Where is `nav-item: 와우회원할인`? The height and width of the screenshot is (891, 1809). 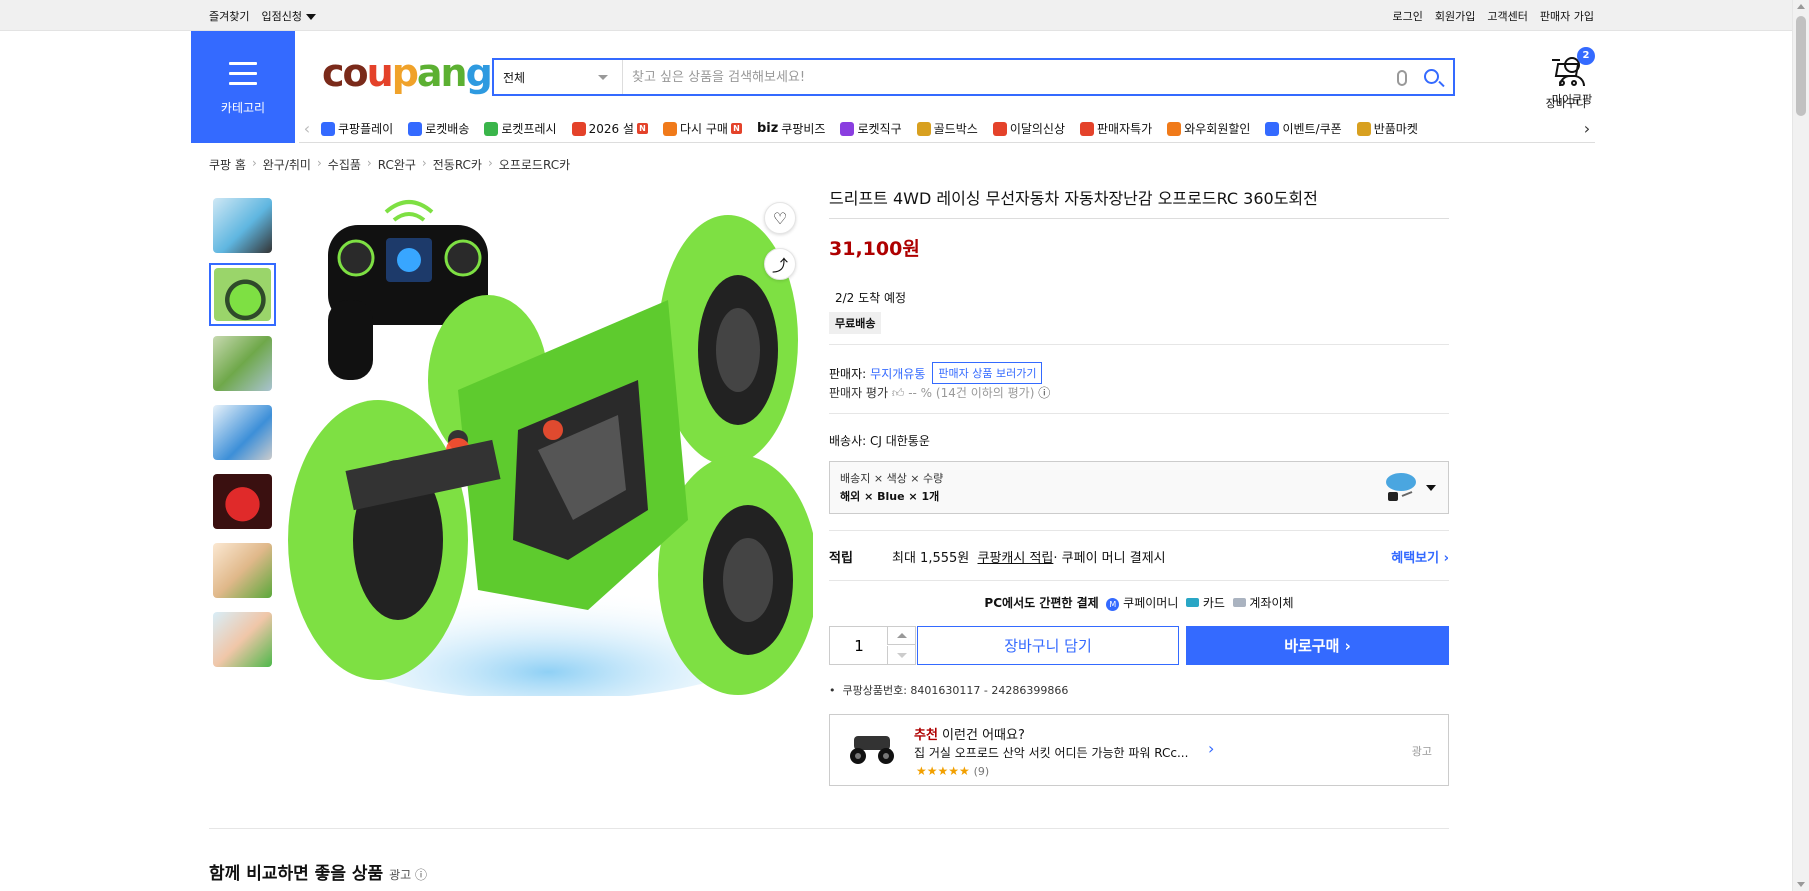
nav-item: 와우회원할인 is located at coordinates (1208, 128).